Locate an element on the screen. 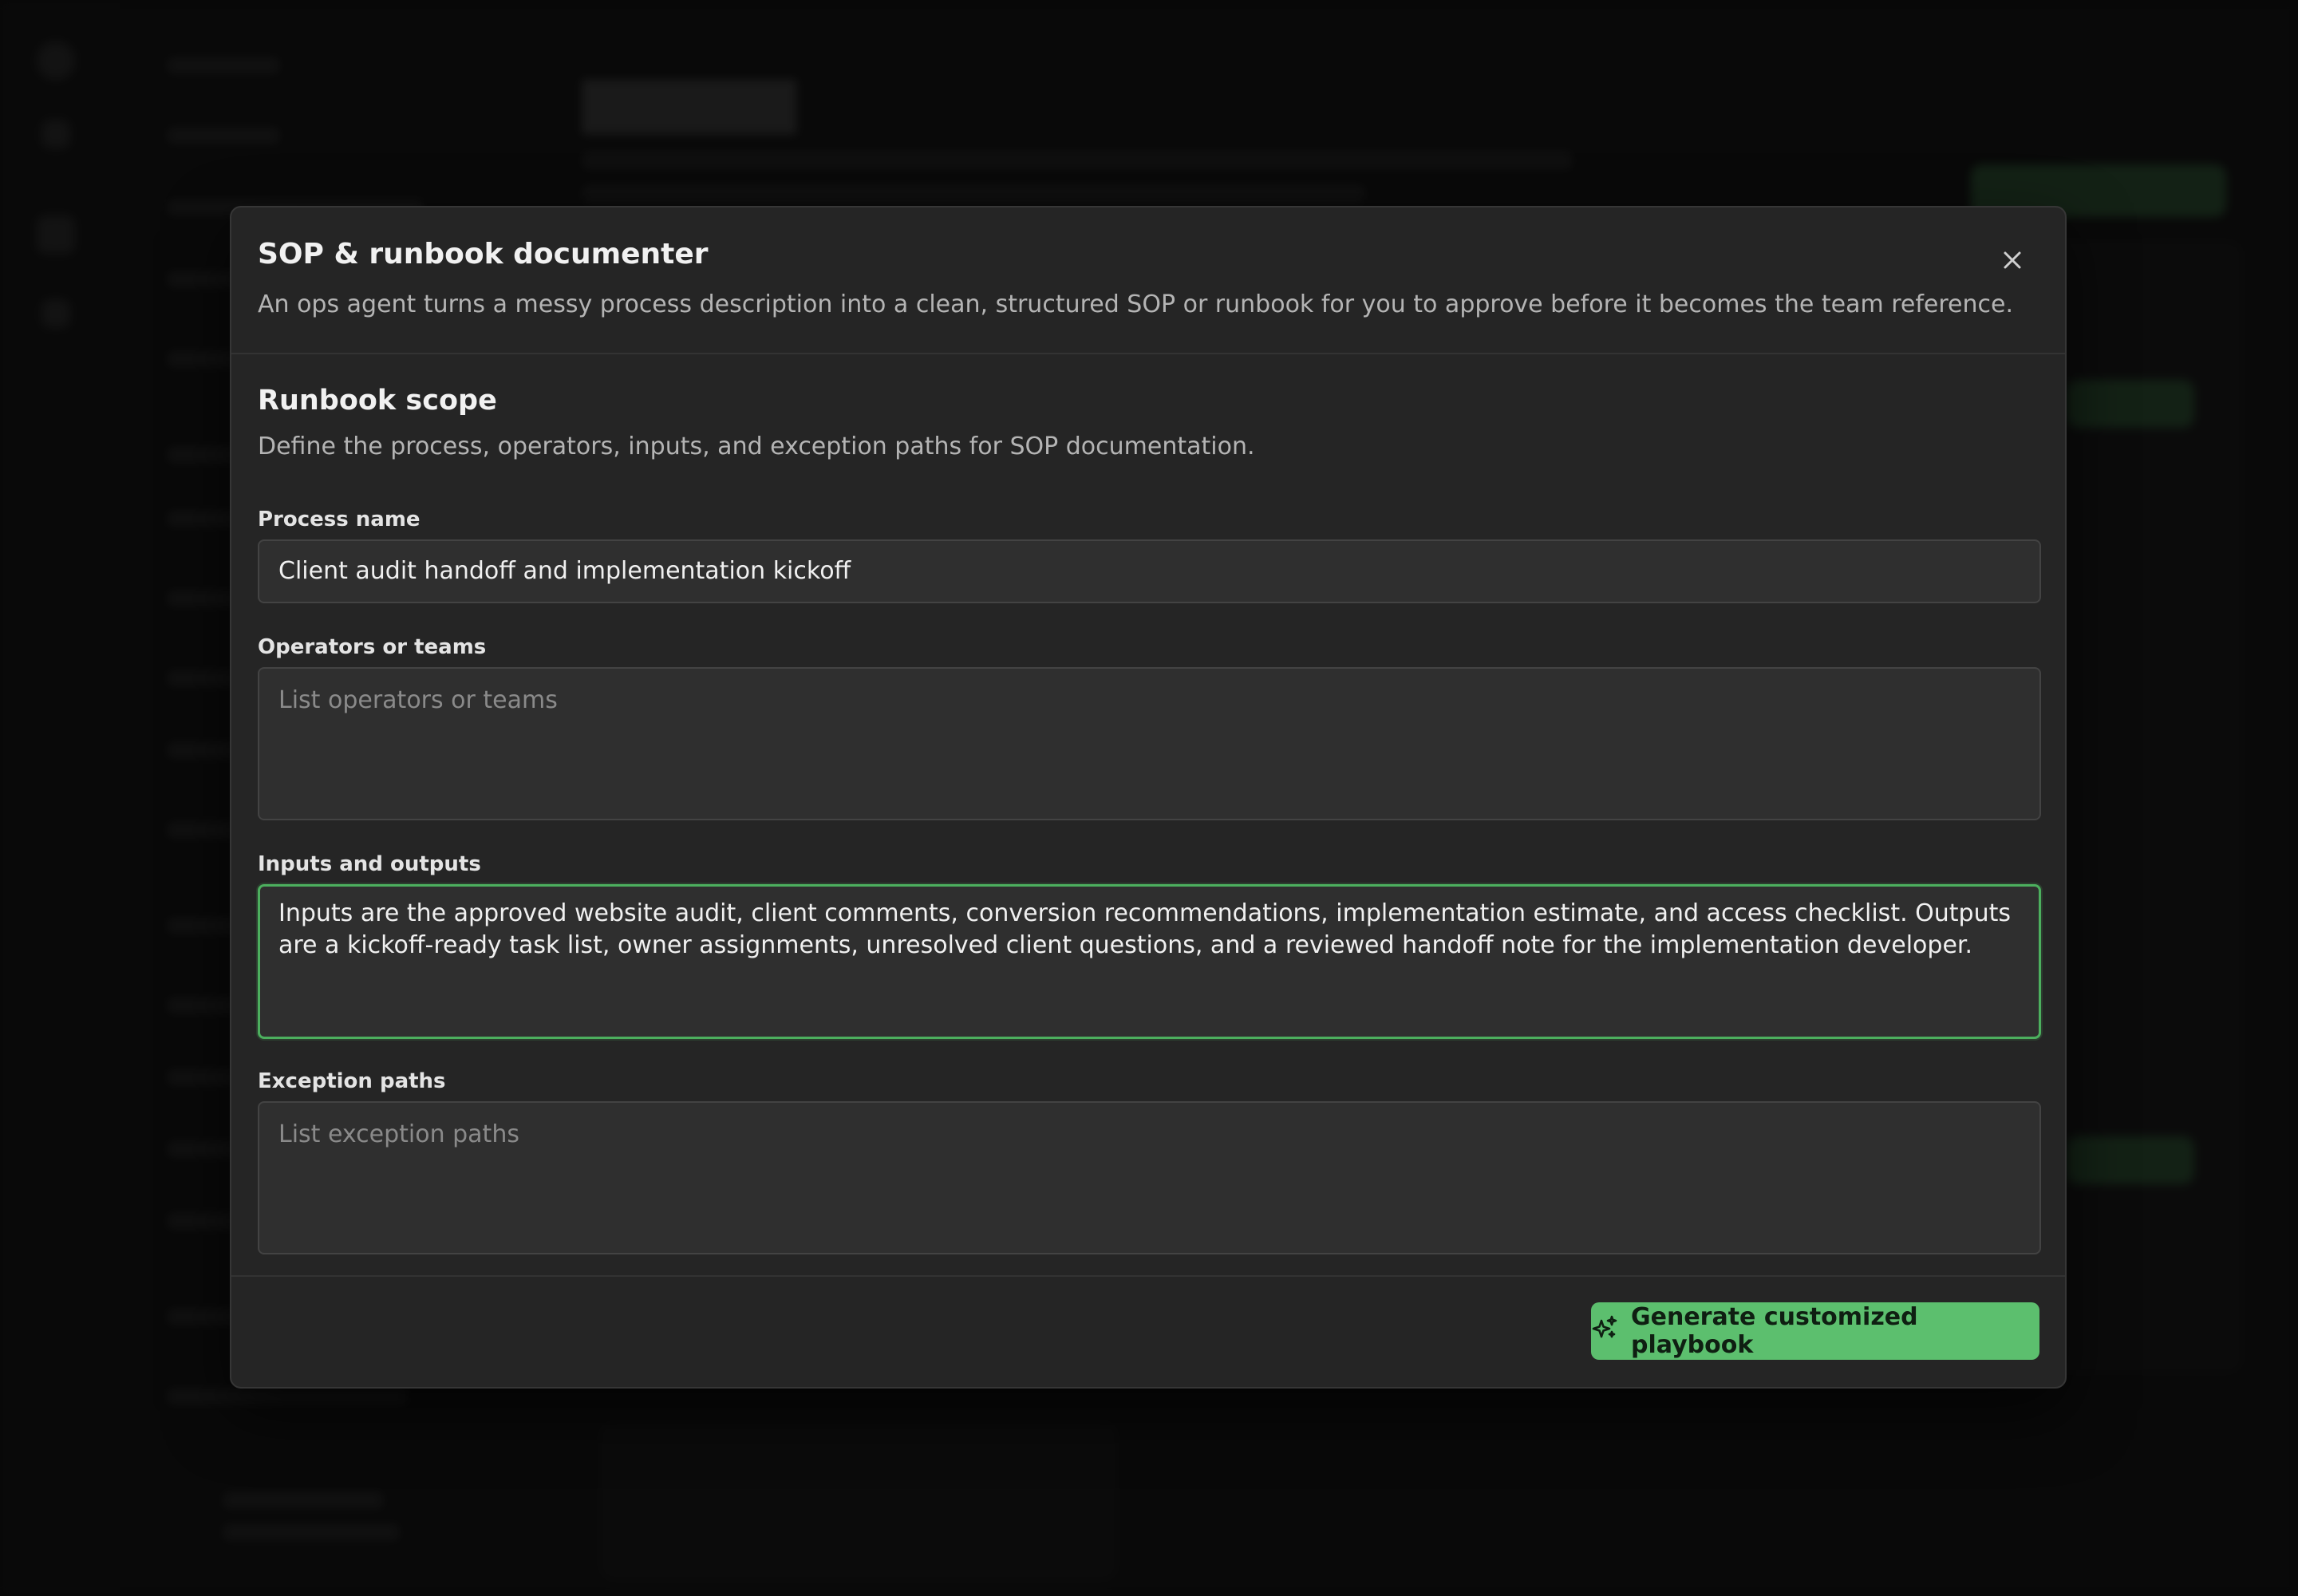  exception-paths-label: Exception paths is located at coordinates (352, 1081).